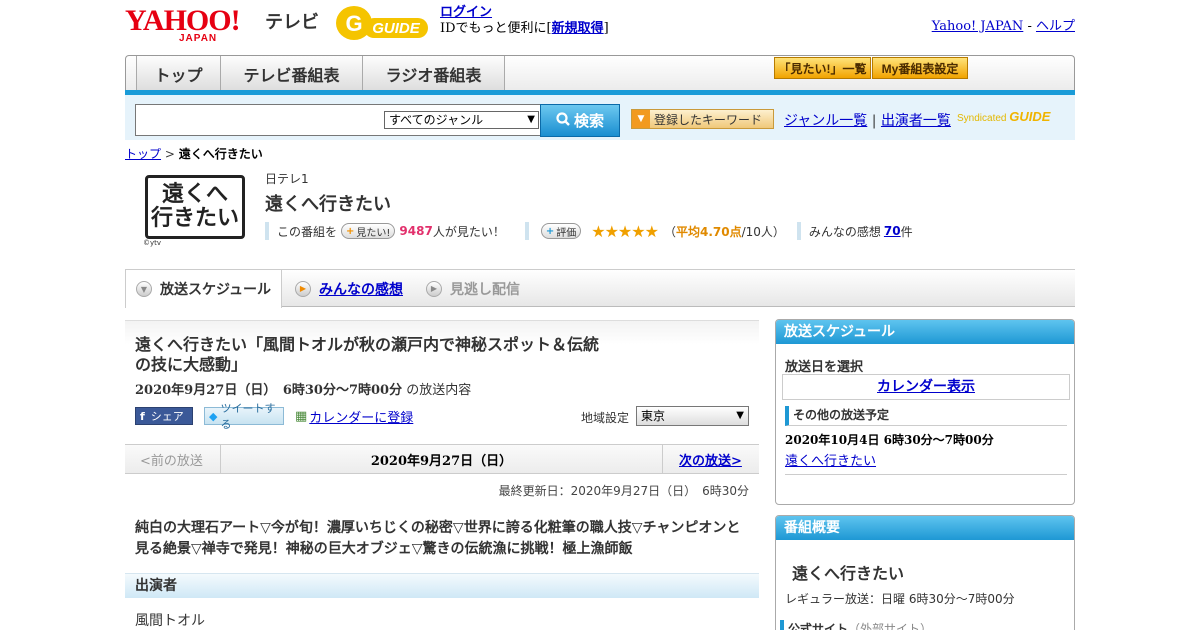 The width and height of the screenshot is (1200, 630). Describe the element at coordinates (434, 288) in the screenshot. I see `triangle-right-icon: ▶` at that location.